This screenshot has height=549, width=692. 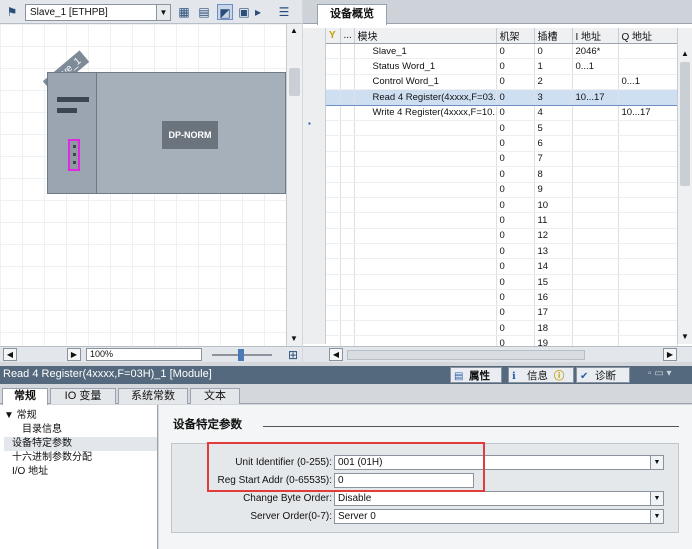 What do you see at coordinates (553, 128) in the screenshot?
I see `slot-cell: 5` at bounding box center [553, 128].